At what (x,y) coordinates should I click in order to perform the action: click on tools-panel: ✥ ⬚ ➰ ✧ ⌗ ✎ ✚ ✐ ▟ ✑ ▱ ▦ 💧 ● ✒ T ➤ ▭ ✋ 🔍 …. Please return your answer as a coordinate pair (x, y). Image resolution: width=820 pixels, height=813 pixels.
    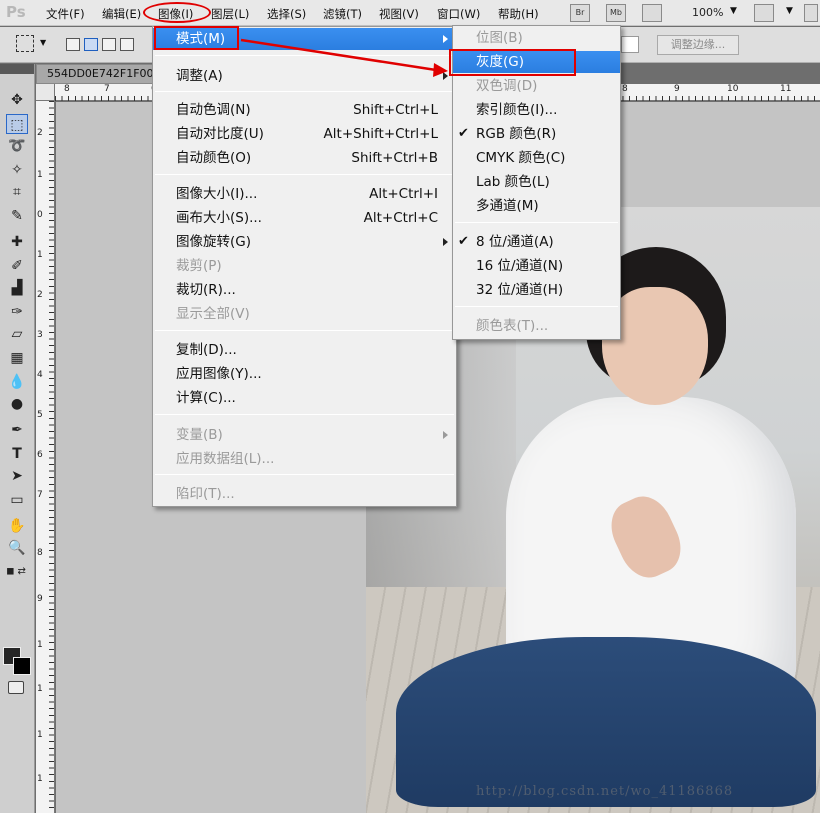
    Looking at the image, I should click on (17, 438).